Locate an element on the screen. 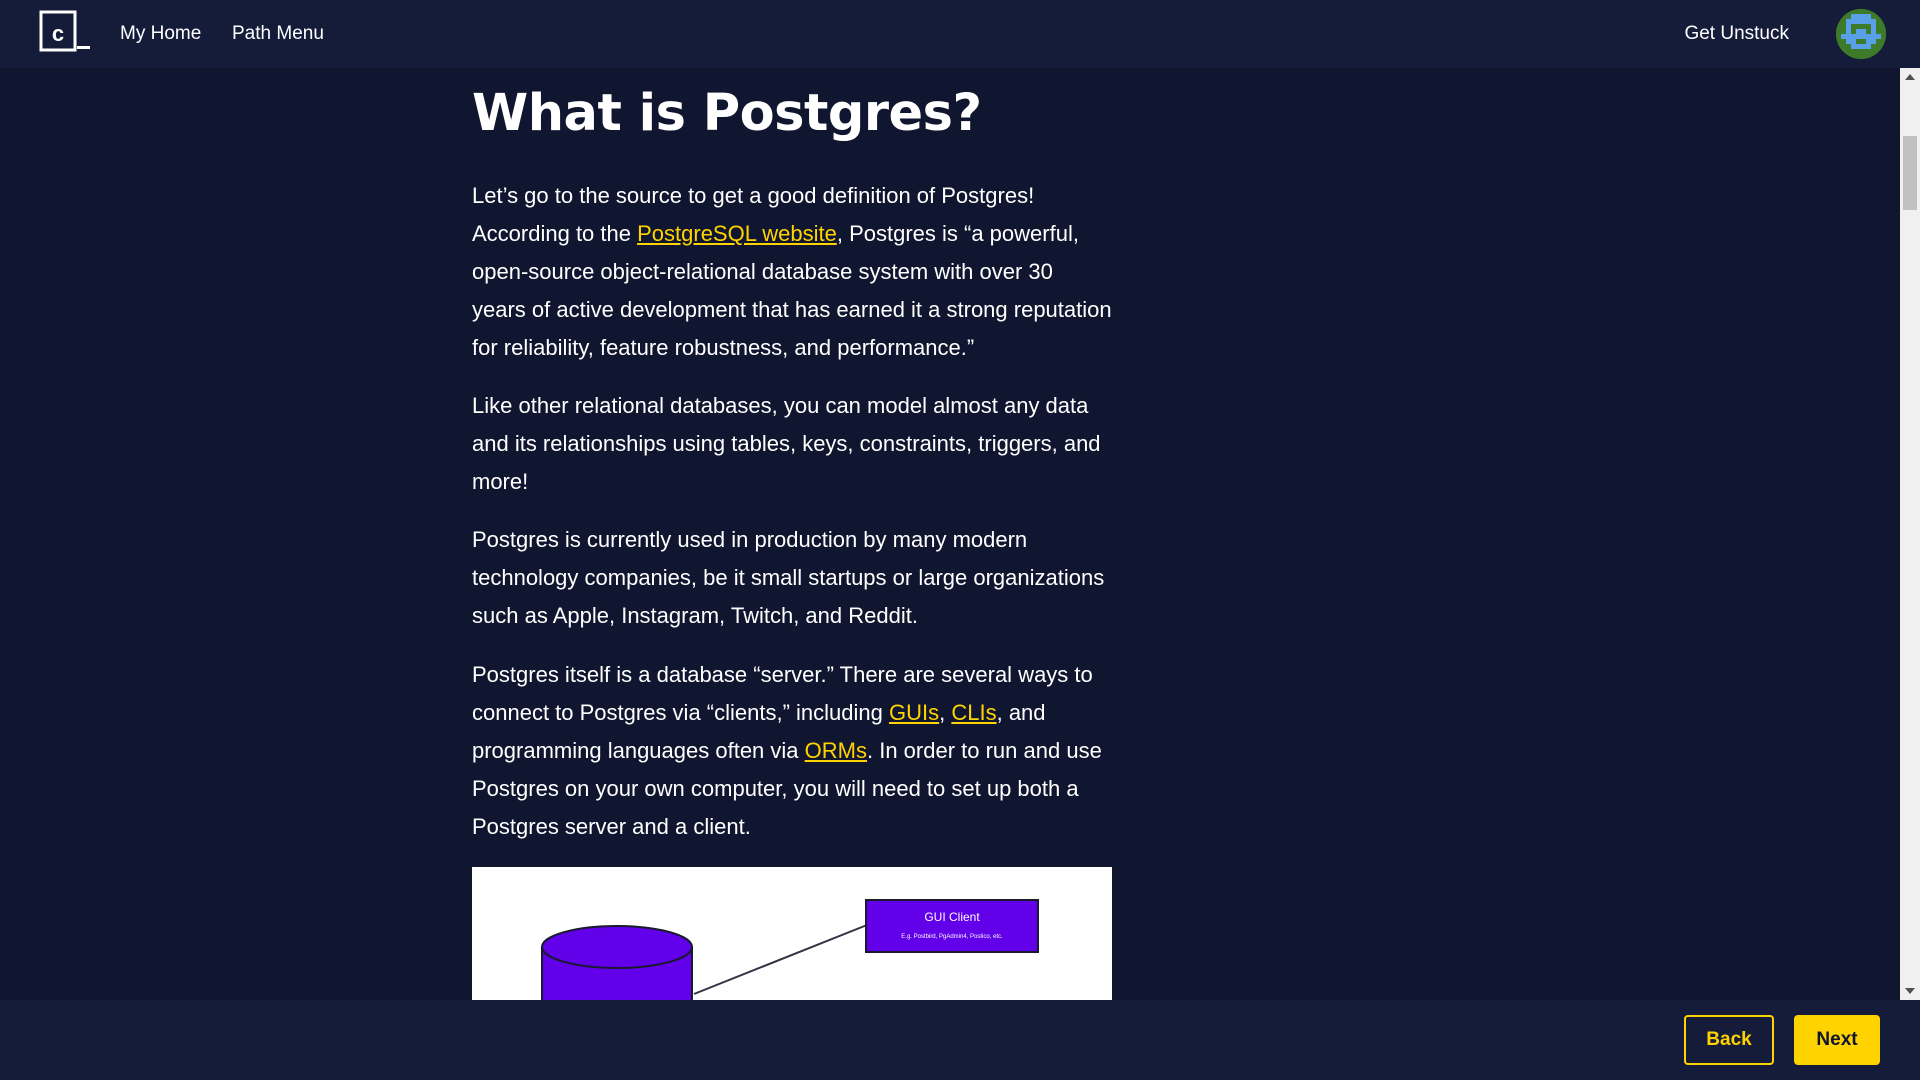 The height and width of the screenshot is (1080, 1920). pixel-avatar-icon is located at coordinates (1861, 34).